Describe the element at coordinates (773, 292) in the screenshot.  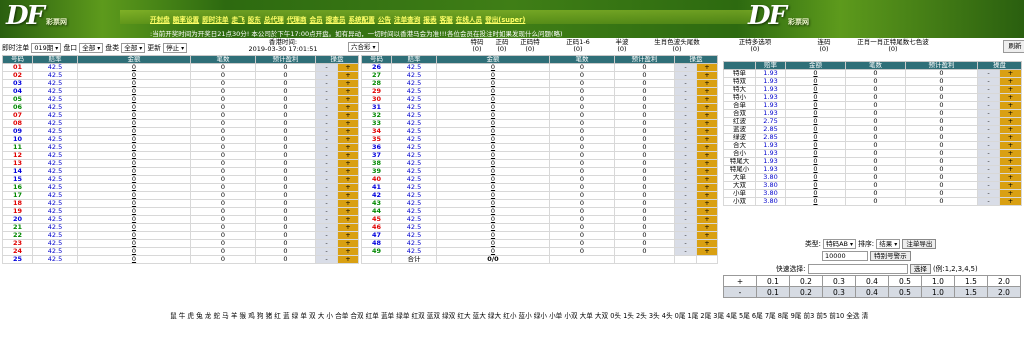
I see `odds-step-button: 0.1` at that location.